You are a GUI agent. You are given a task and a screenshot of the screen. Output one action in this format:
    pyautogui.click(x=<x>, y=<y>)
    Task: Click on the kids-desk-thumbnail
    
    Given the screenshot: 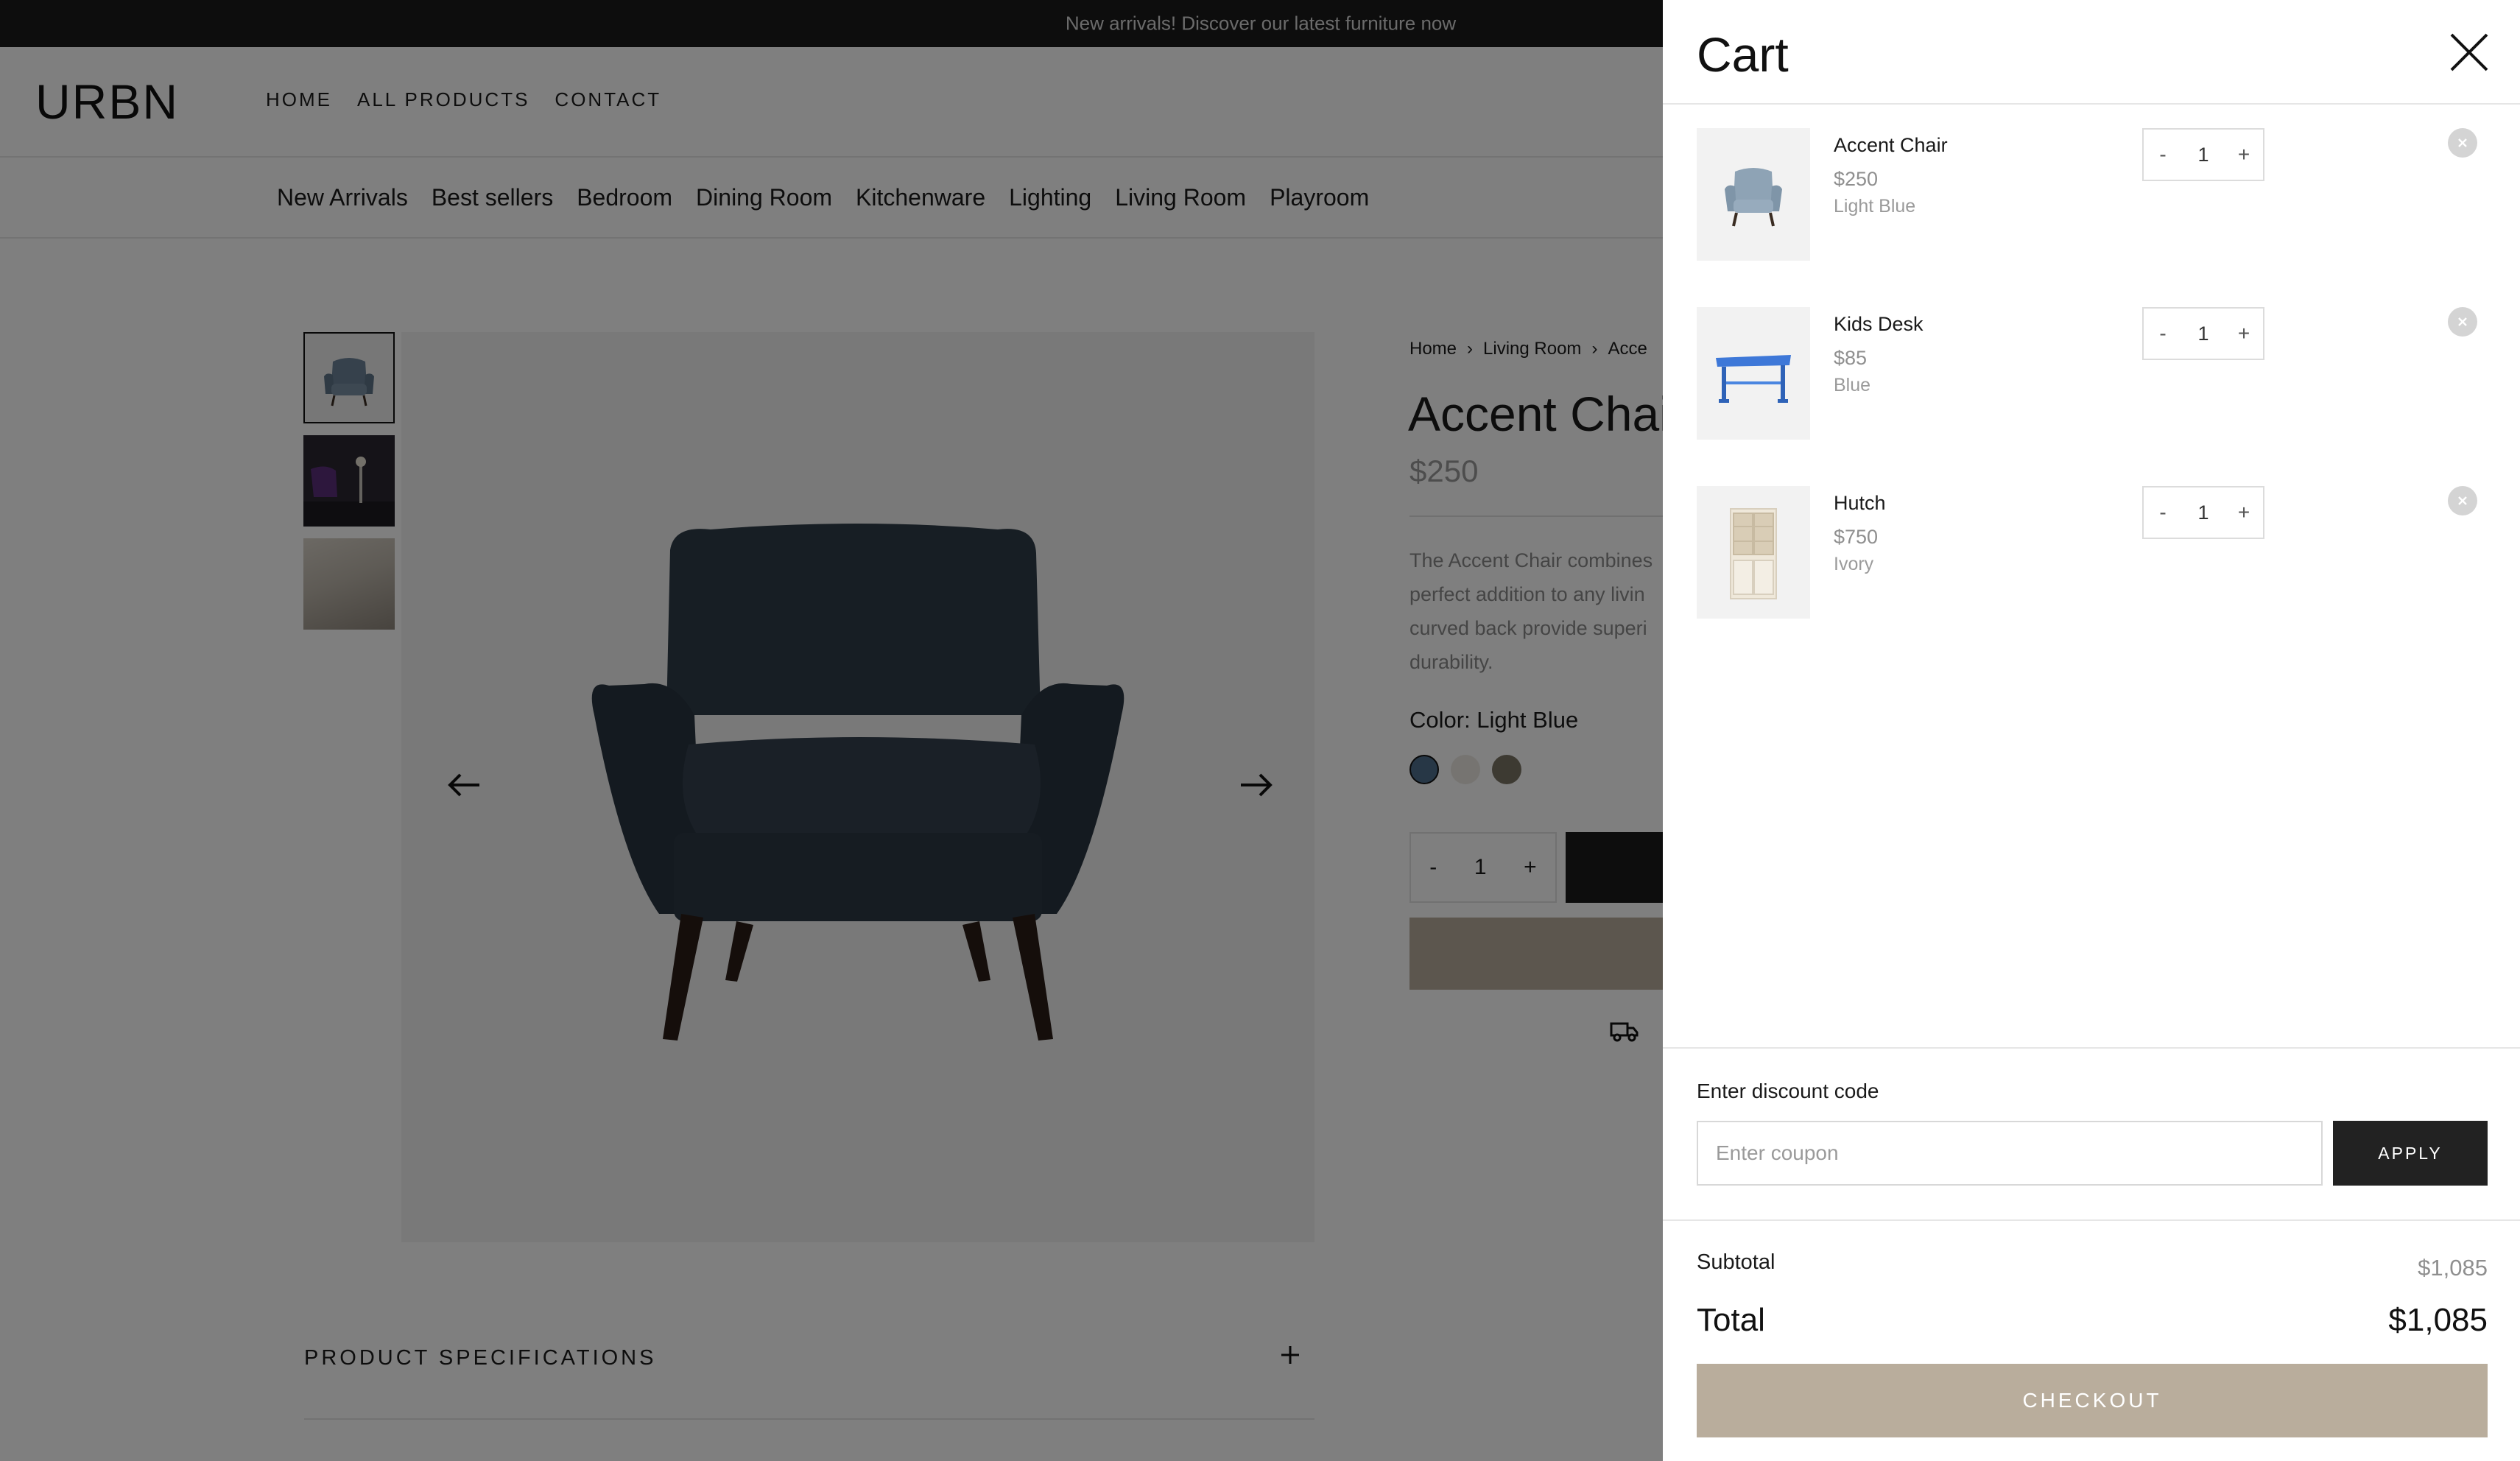 What is the action you would take?
    pyautogui.click(x=1754, y=374)
    